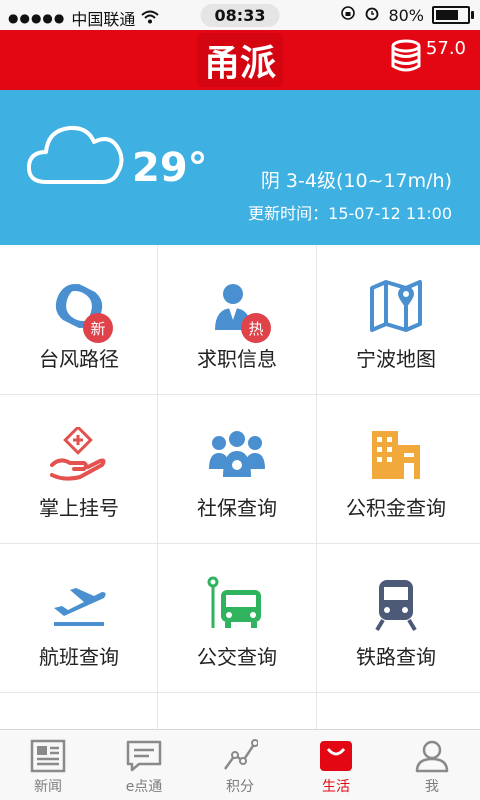 Image resolution: width=480 pixels, height=800 pixels. Describe the element at coordinates (170, 168) in the screenshot. I see `temperature: 29°` at that location.